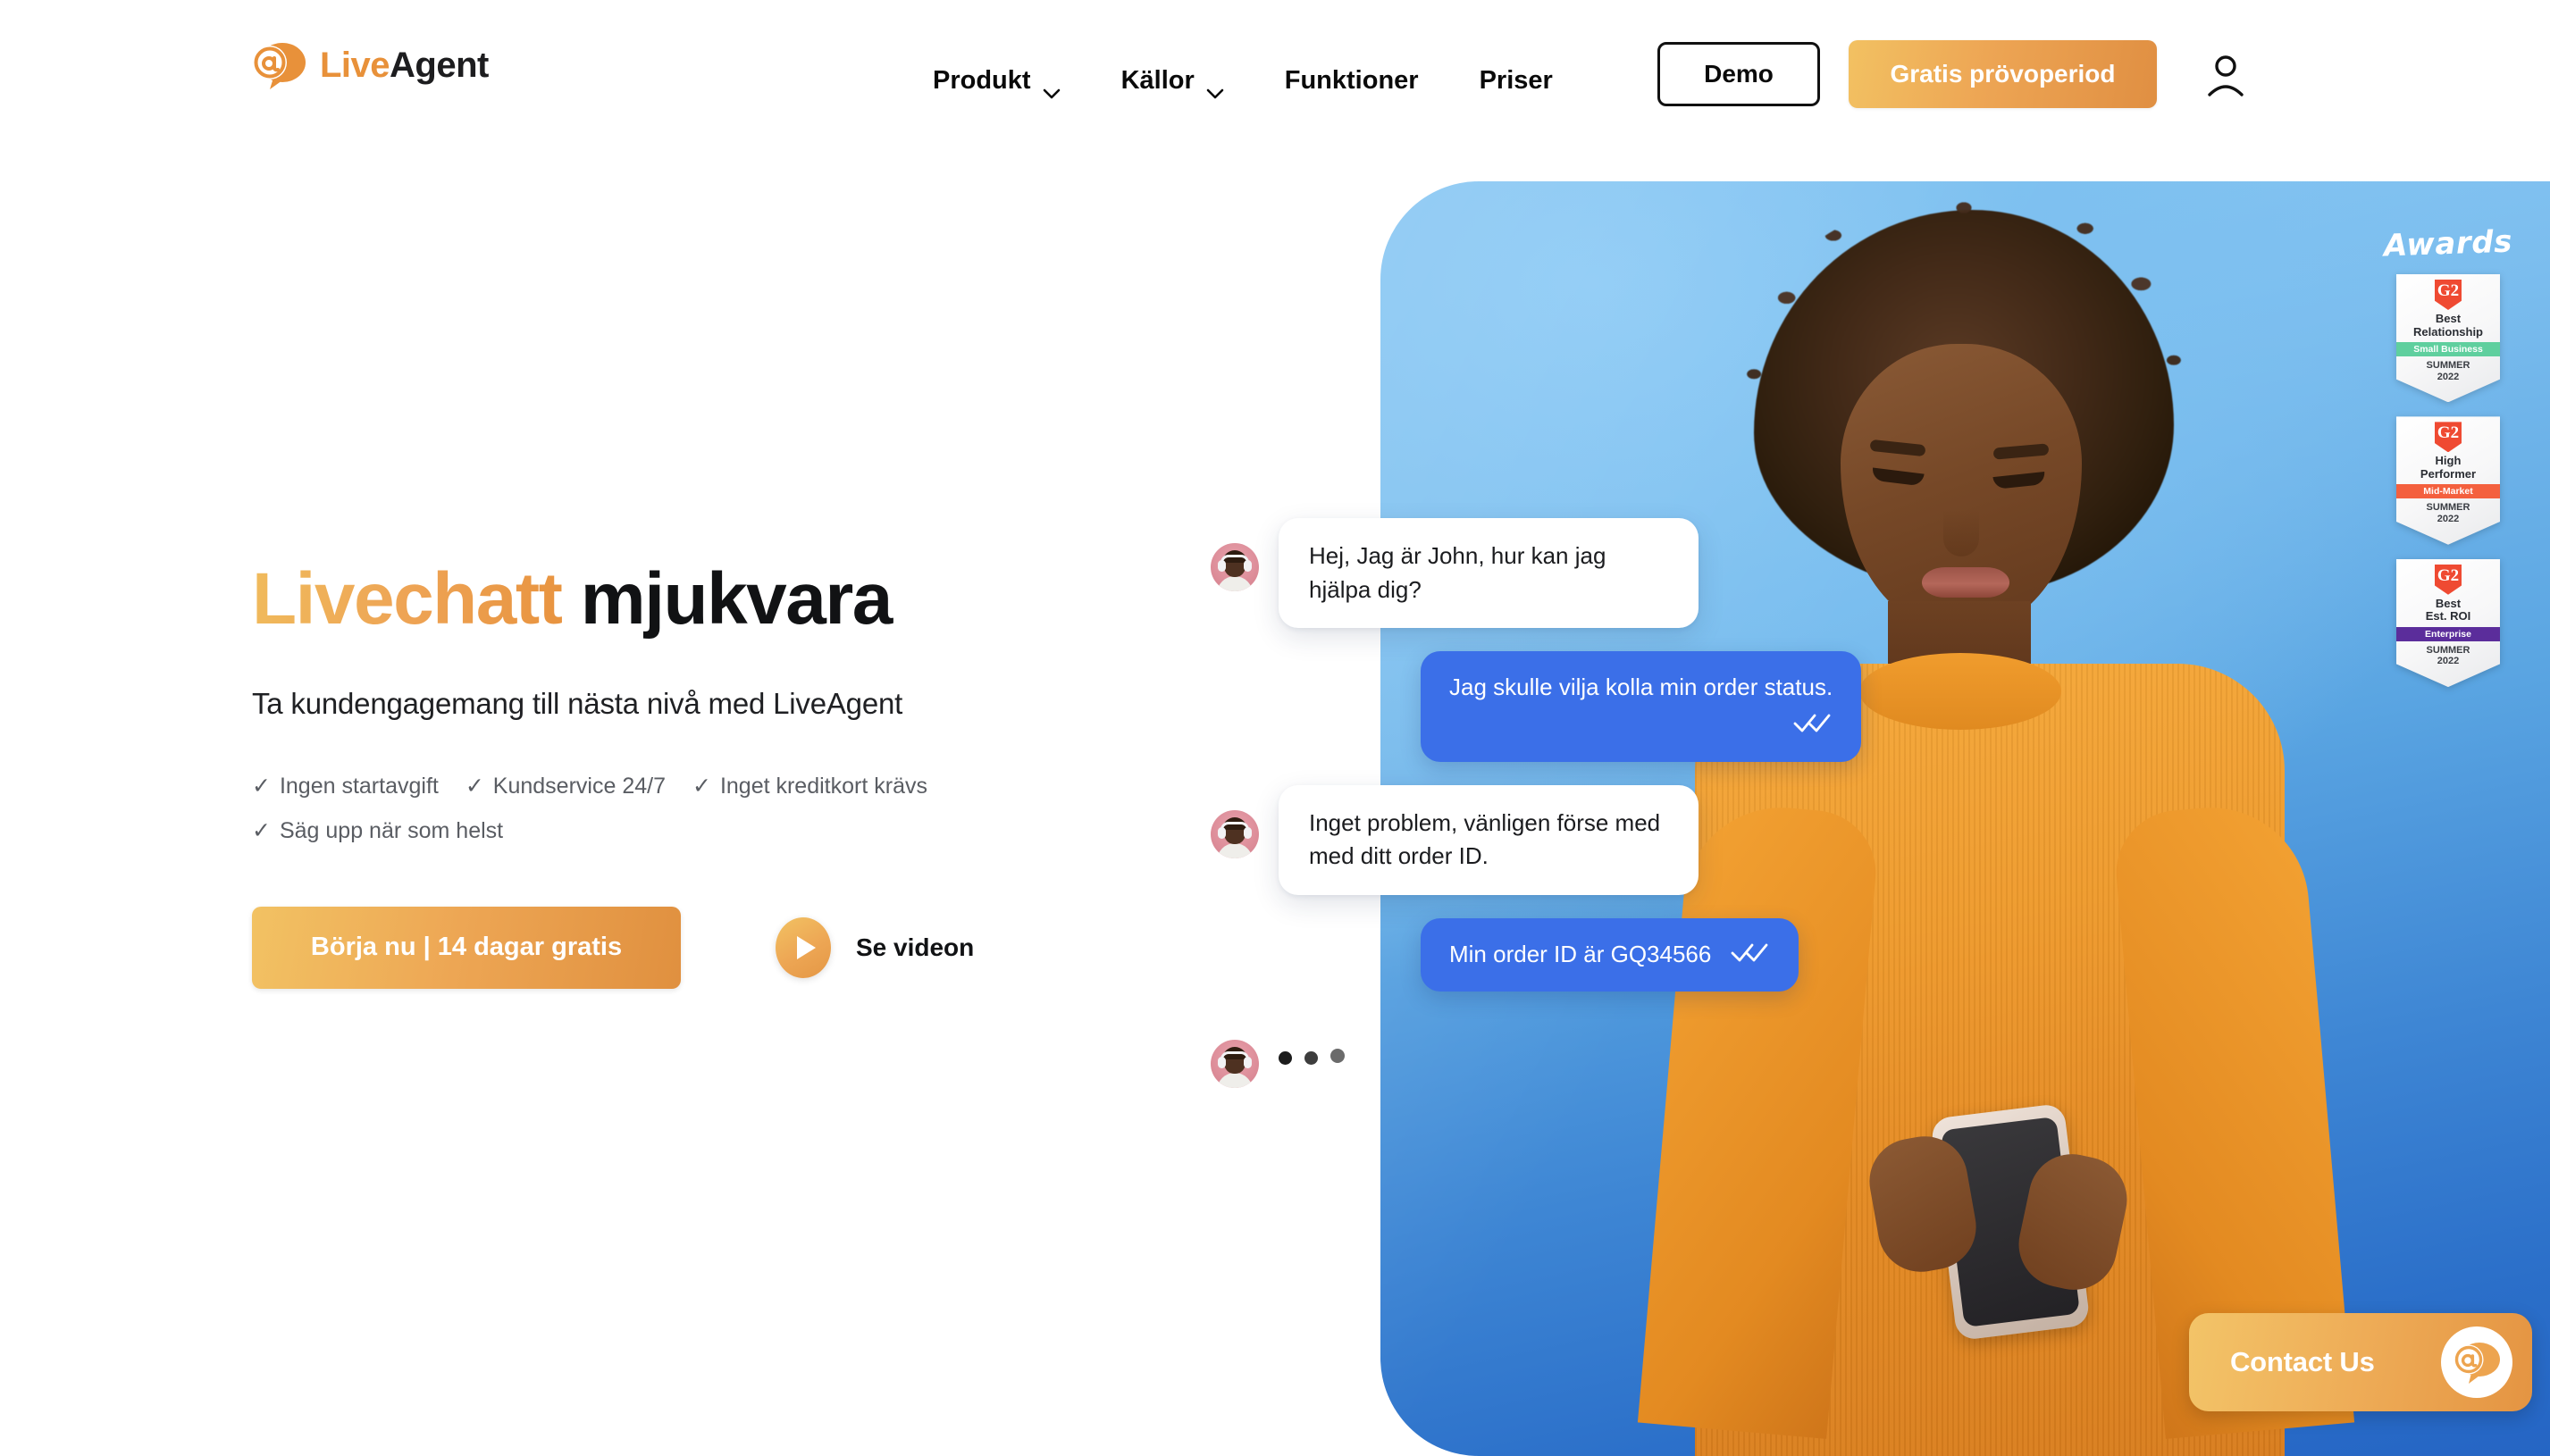  Describe the element at coordinates (407, 599) in the screenshot. I see `page-title-accent: Livechatt` at that location.